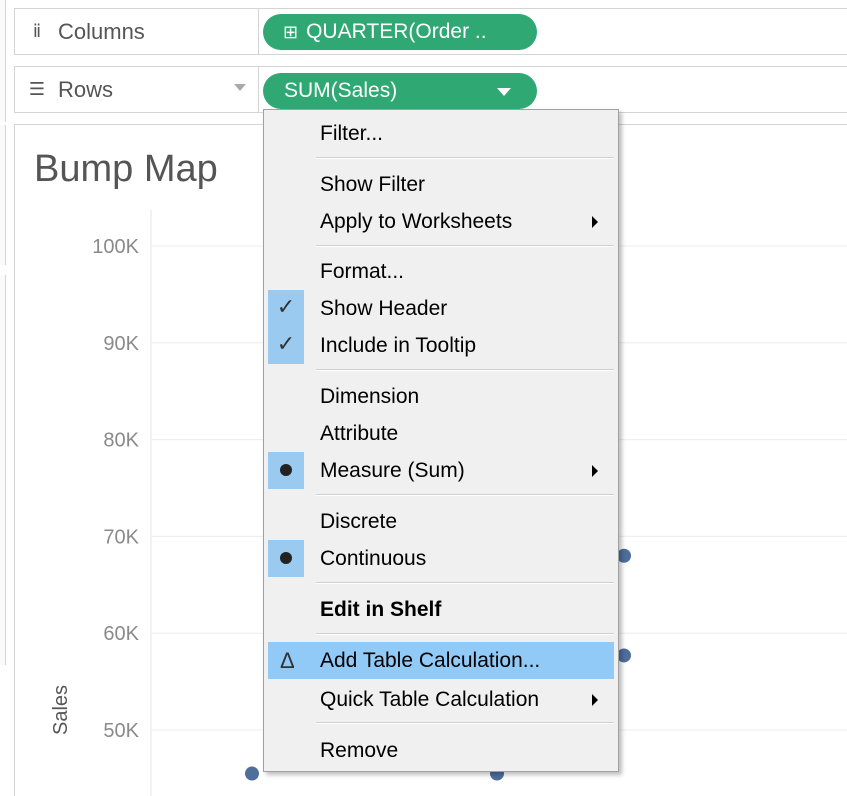  I want to click on y-tick-label: 90K, so click(121, 344).